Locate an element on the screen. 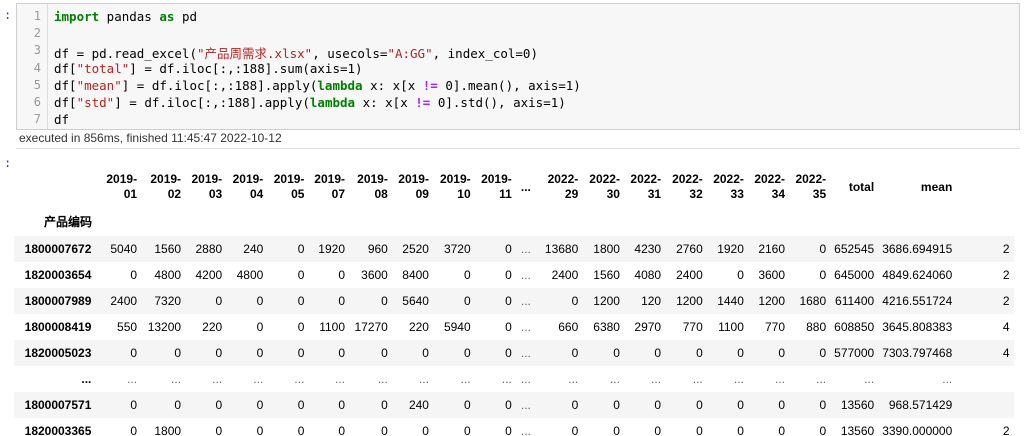  table-cell: 7303.797468 is located at coordinates (917, 353).